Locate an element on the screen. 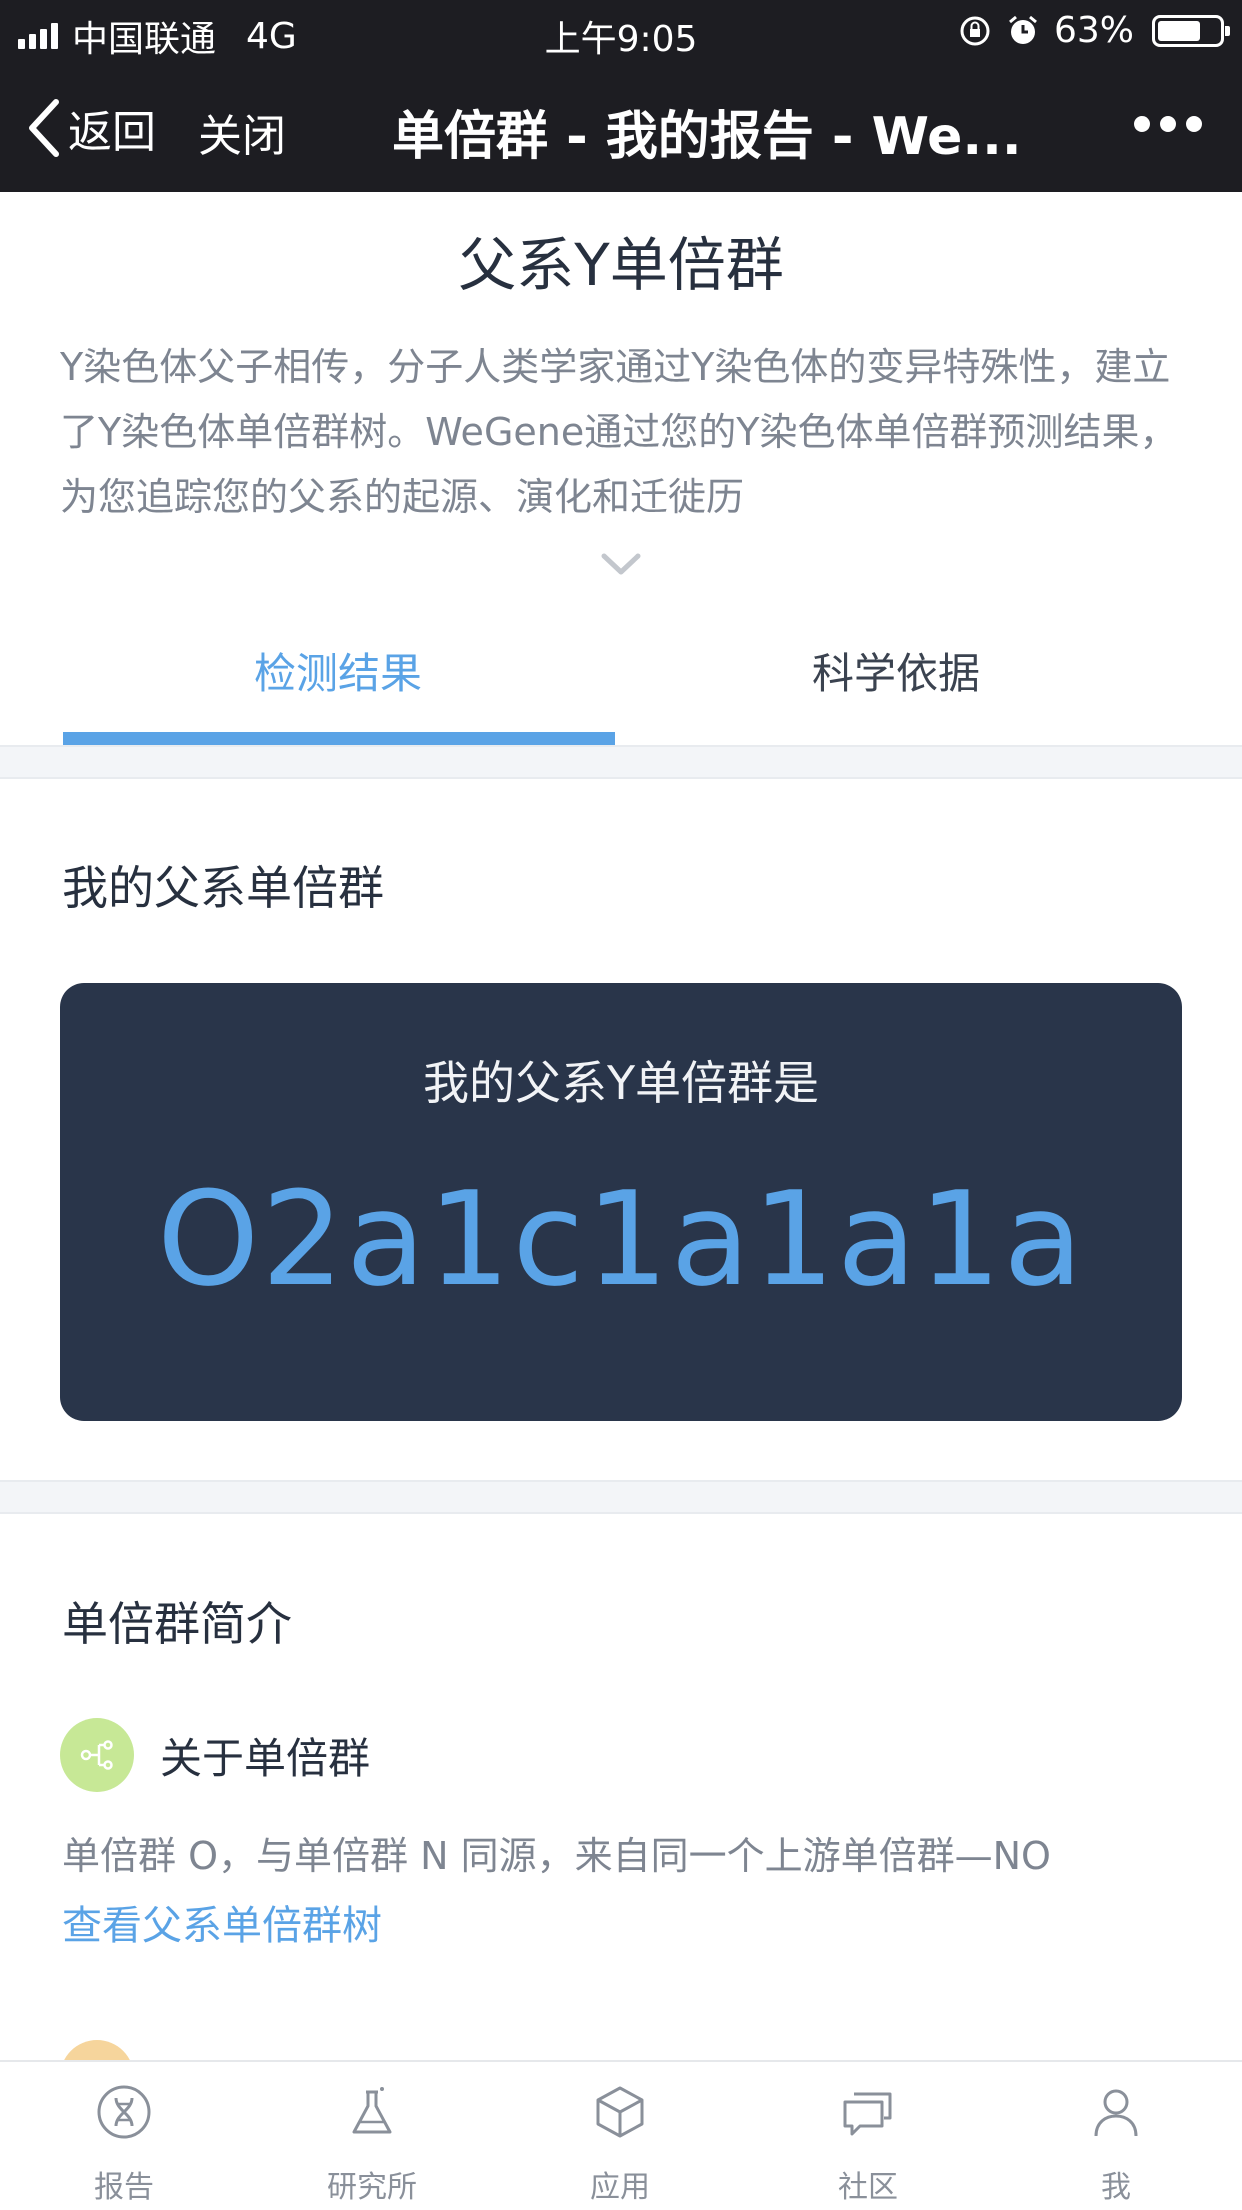  more-button is located at coordinates (1168, 124).